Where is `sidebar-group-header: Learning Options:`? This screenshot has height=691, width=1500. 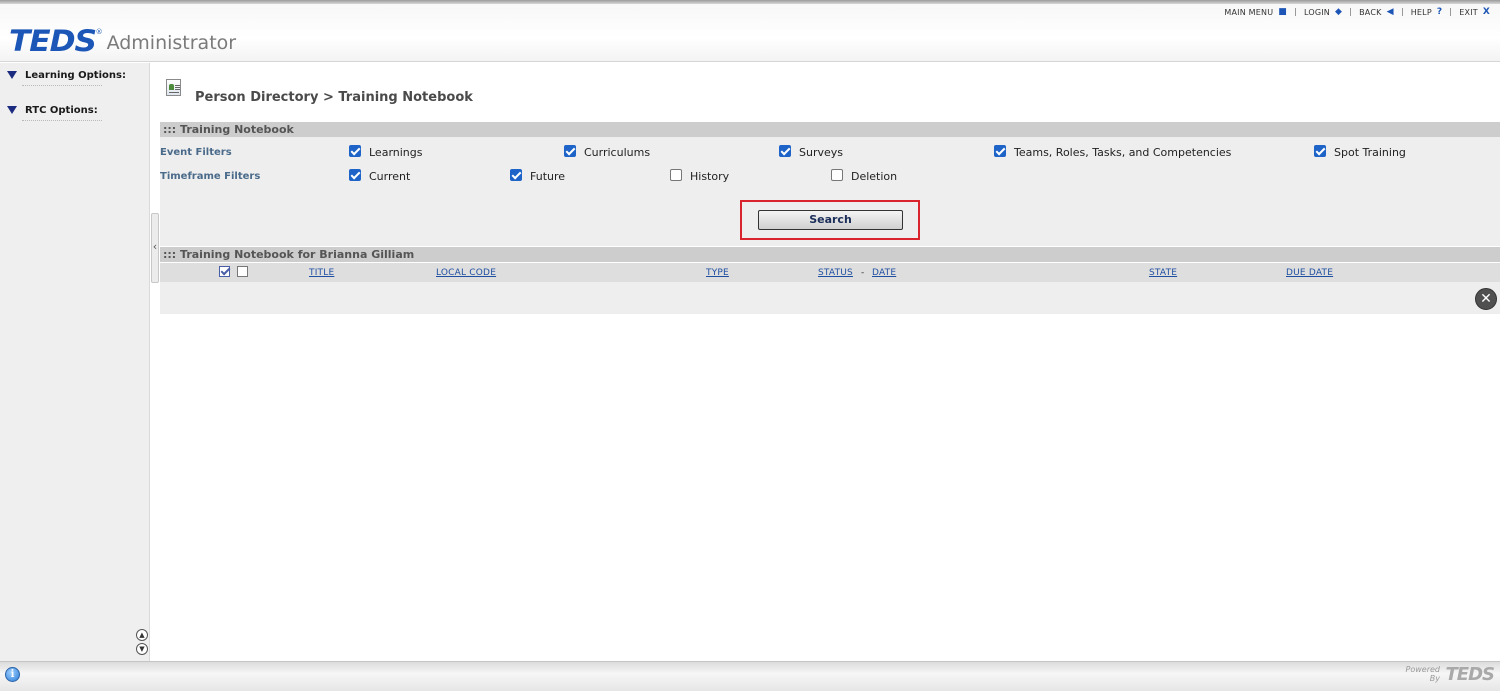 sidebar-group-header: Learning Options: is located at coordinates (78, 75).